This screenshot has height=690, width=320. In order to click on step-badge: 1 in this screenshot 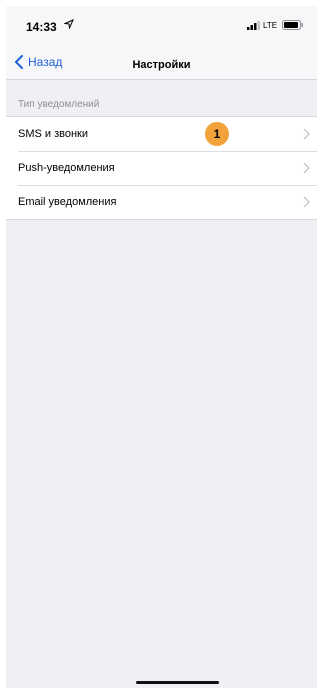, I will do `click(217, 134)`.